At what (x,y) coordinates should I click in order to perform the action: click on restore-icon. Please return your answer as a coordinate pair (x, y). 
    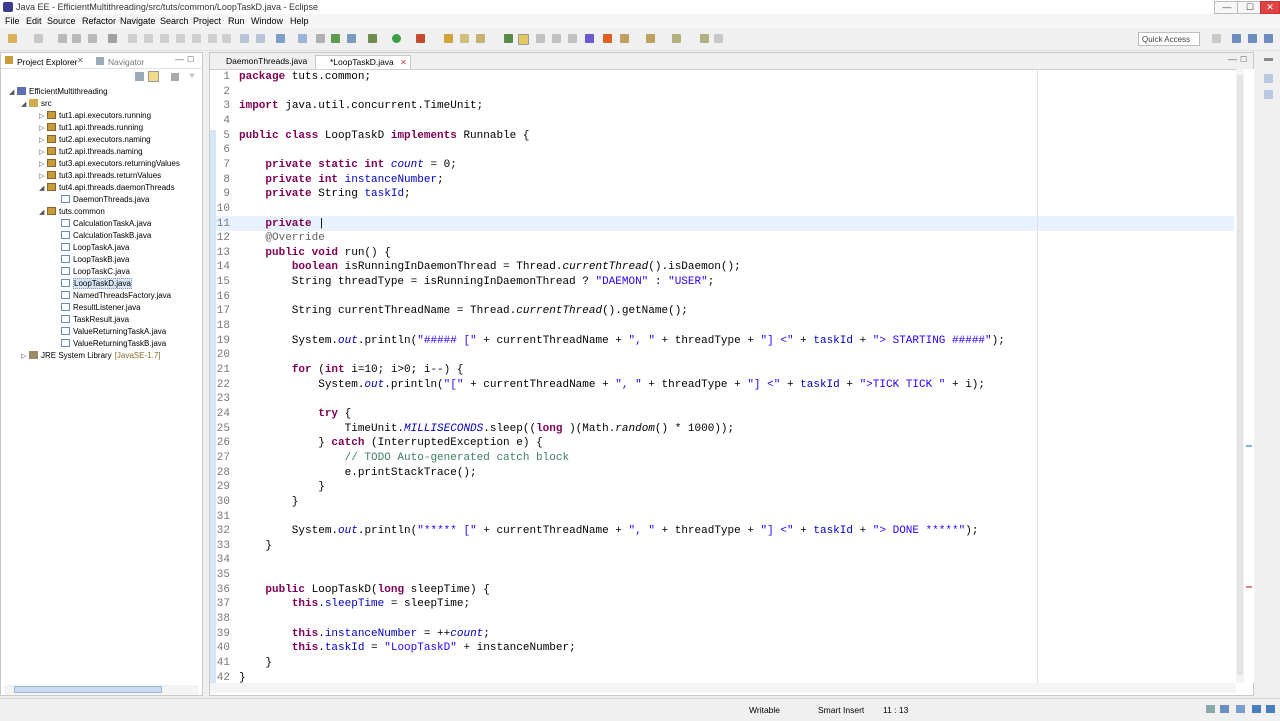
    Looking at the image, I should click on (1268, 59).